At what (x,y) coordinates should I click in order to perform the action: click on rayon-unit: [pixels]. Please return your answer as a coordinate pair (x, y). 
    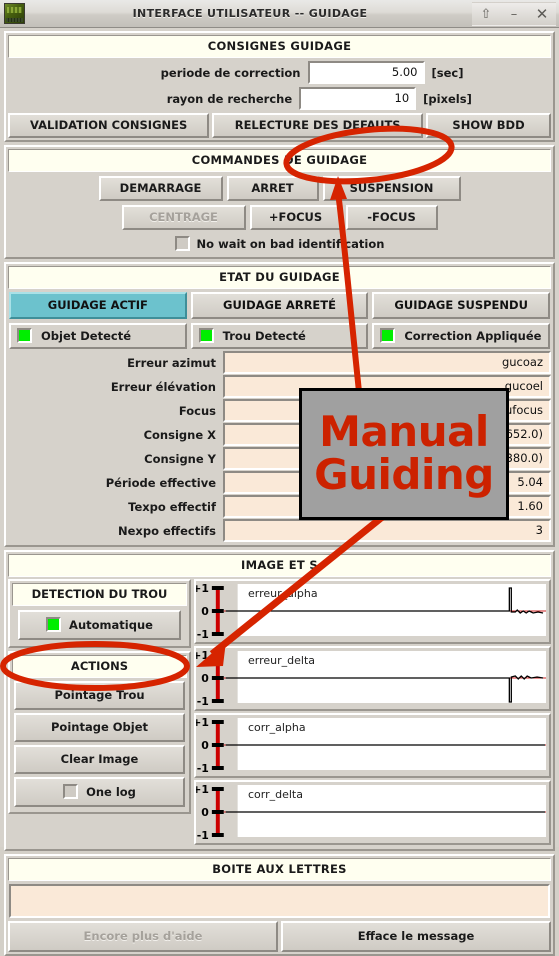
    Looking at the image, I should click on (447, 98).